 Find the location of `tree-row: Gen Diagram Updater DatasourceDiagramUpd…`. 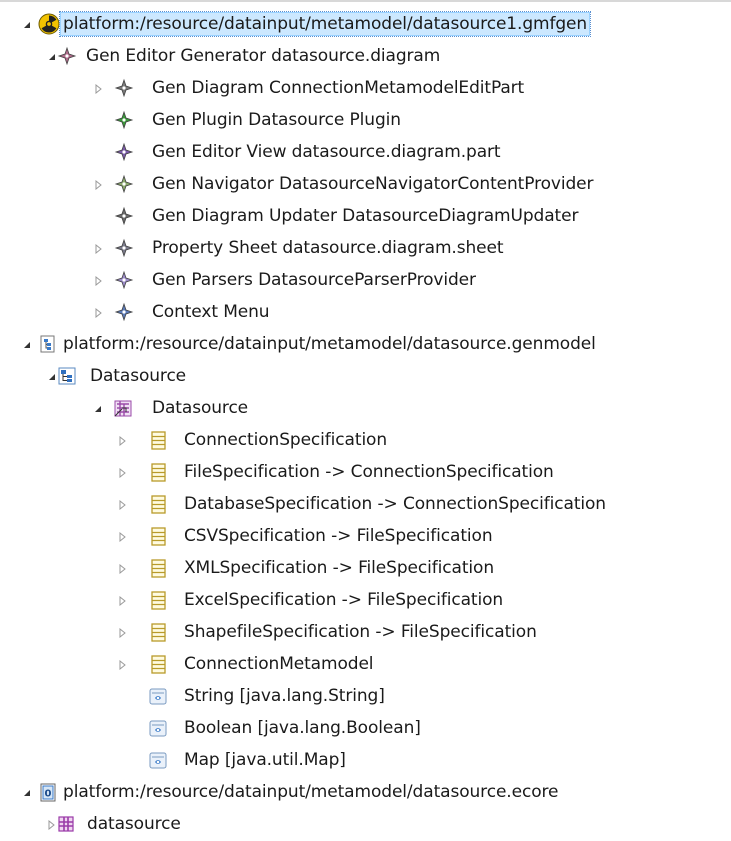

tree-row: Gen Diagram Updater DatasourceDiagramUpd… is located at coordinates (365, 217).